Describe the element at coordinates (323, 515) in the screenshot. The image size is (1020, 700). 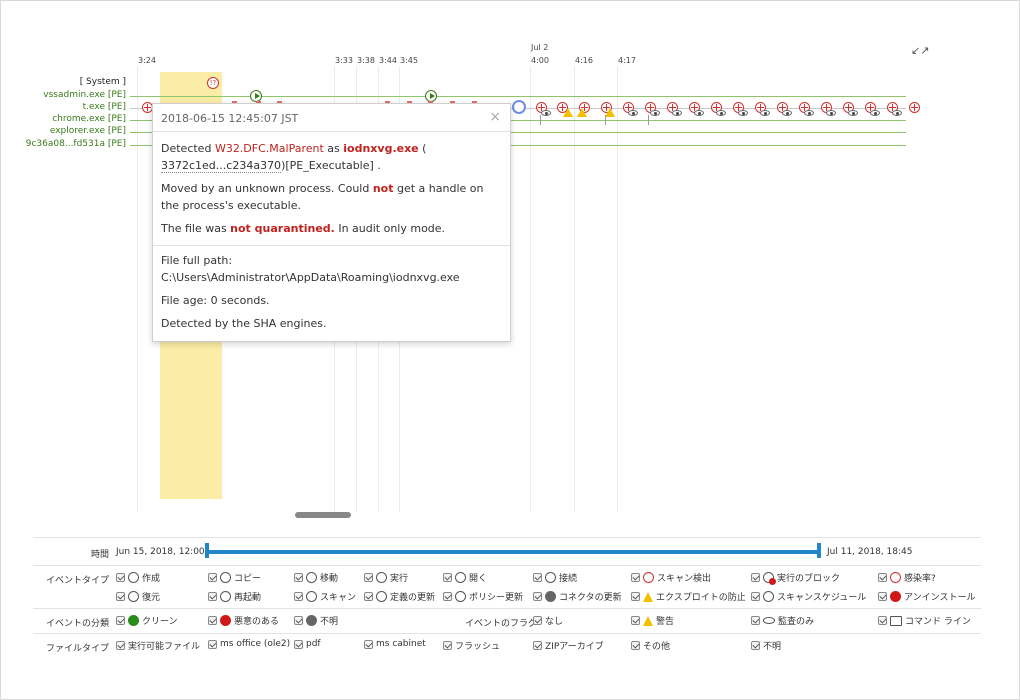
I see `horizontal-scrollbar` at that location.